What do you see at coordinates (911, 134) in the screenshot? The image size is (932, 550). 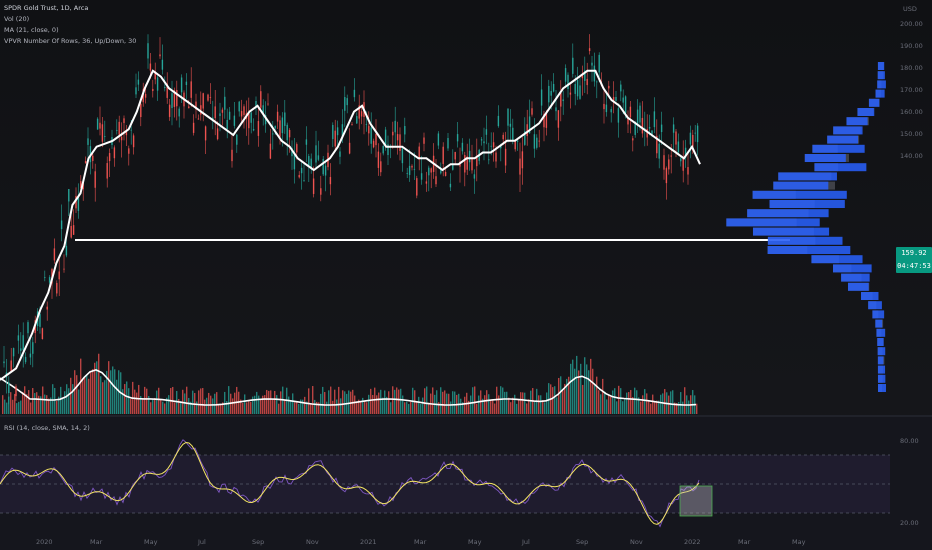 I see `right-axis-label: 150.00` at bounding box center [911, 134].